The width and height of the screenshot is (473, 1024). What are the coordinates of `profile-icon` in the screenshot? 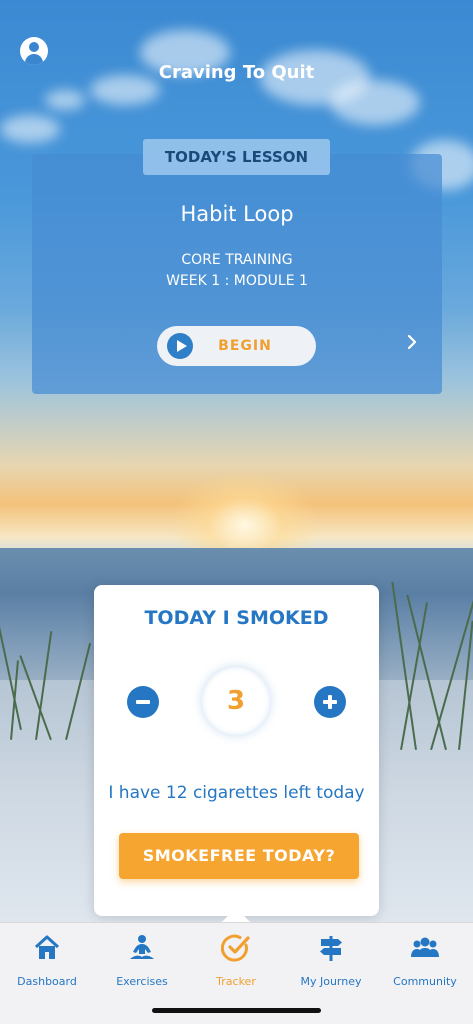 It's located at (34, 51).